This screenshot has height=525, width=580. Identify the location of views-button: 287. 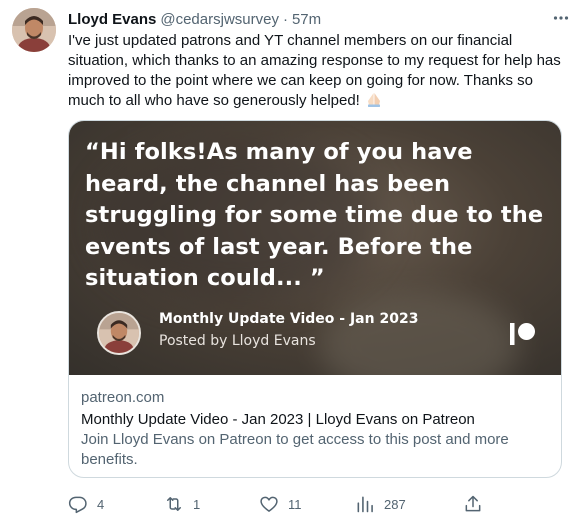
(380, 504).